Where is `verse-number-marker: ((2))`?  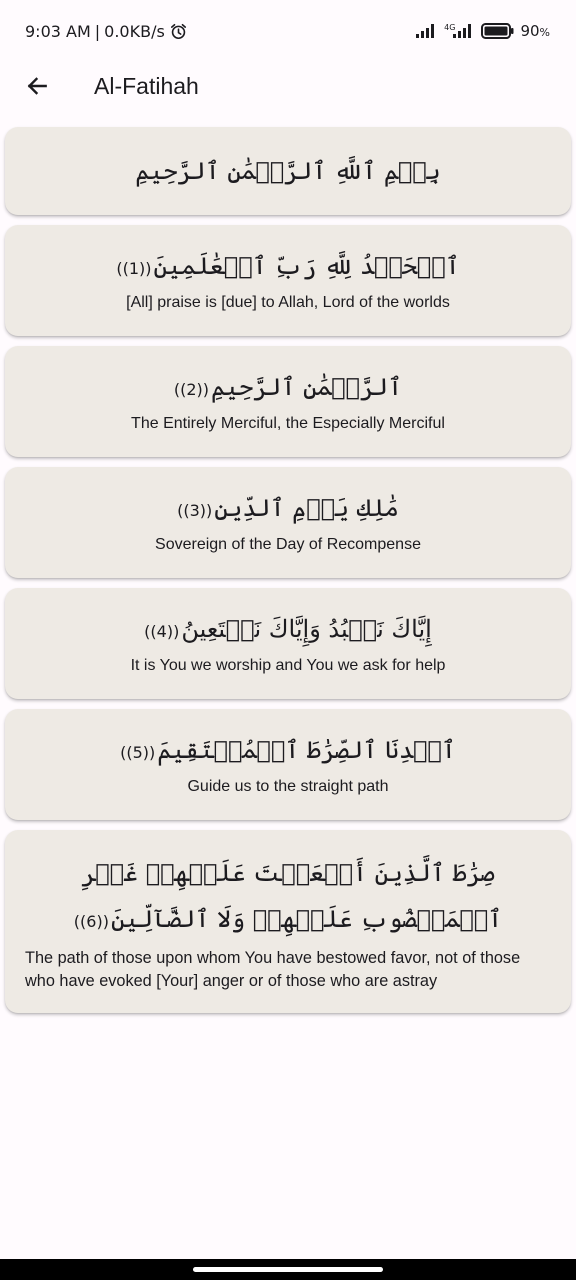
verse-number-marker: ((2)) is located at coordinates (191, 389).